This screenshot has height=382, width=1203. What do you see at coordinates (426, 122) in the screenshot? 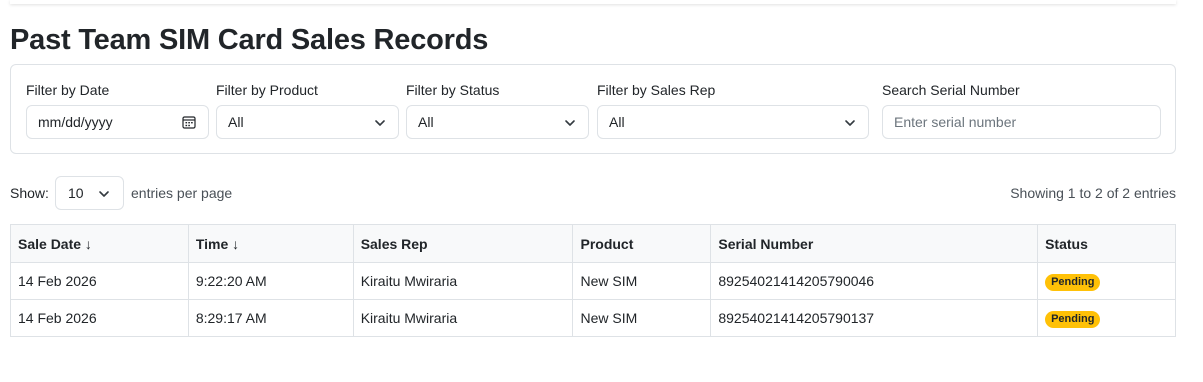
I see `status-select-value: All` at bounding box center [426, 122].